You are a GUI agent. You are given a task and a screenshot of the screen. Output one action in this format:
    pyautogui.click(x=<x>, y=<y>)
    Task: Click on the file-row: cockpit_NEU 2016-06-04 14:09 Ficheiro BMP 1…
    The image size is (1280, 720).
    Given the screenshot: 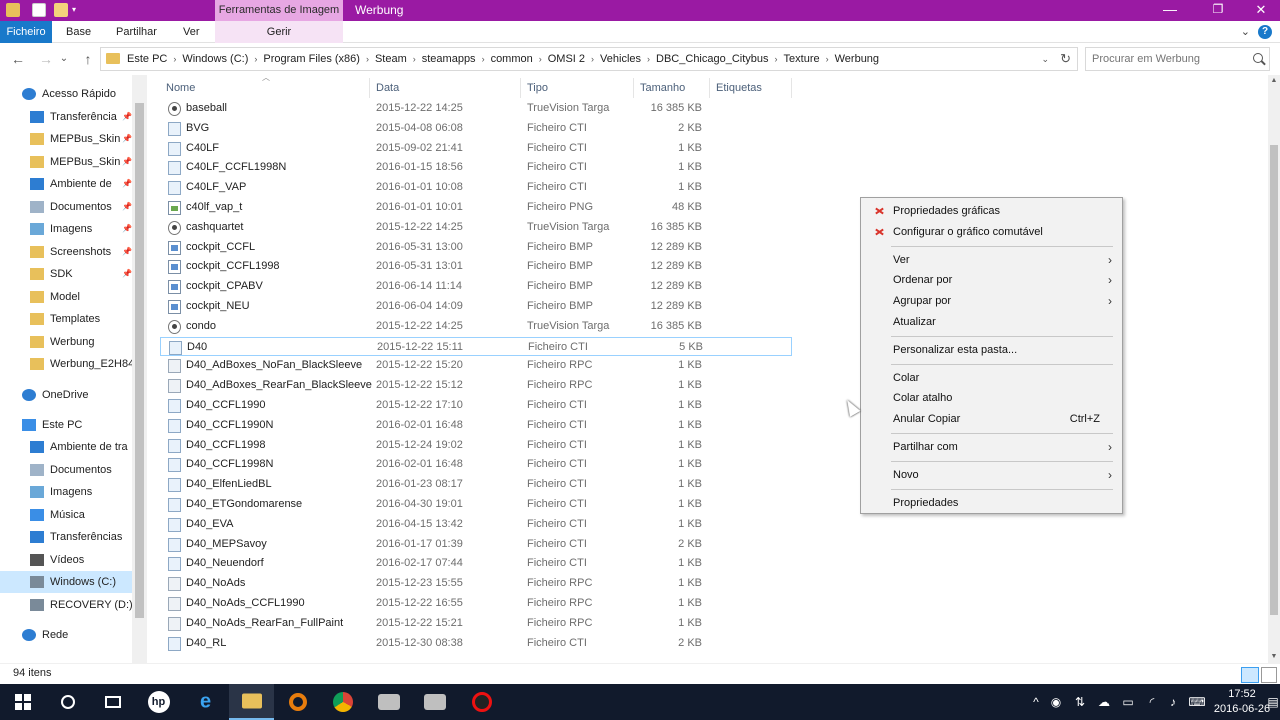 What is the action you would take?
    pyautogui.click(x=476, y=307)
    